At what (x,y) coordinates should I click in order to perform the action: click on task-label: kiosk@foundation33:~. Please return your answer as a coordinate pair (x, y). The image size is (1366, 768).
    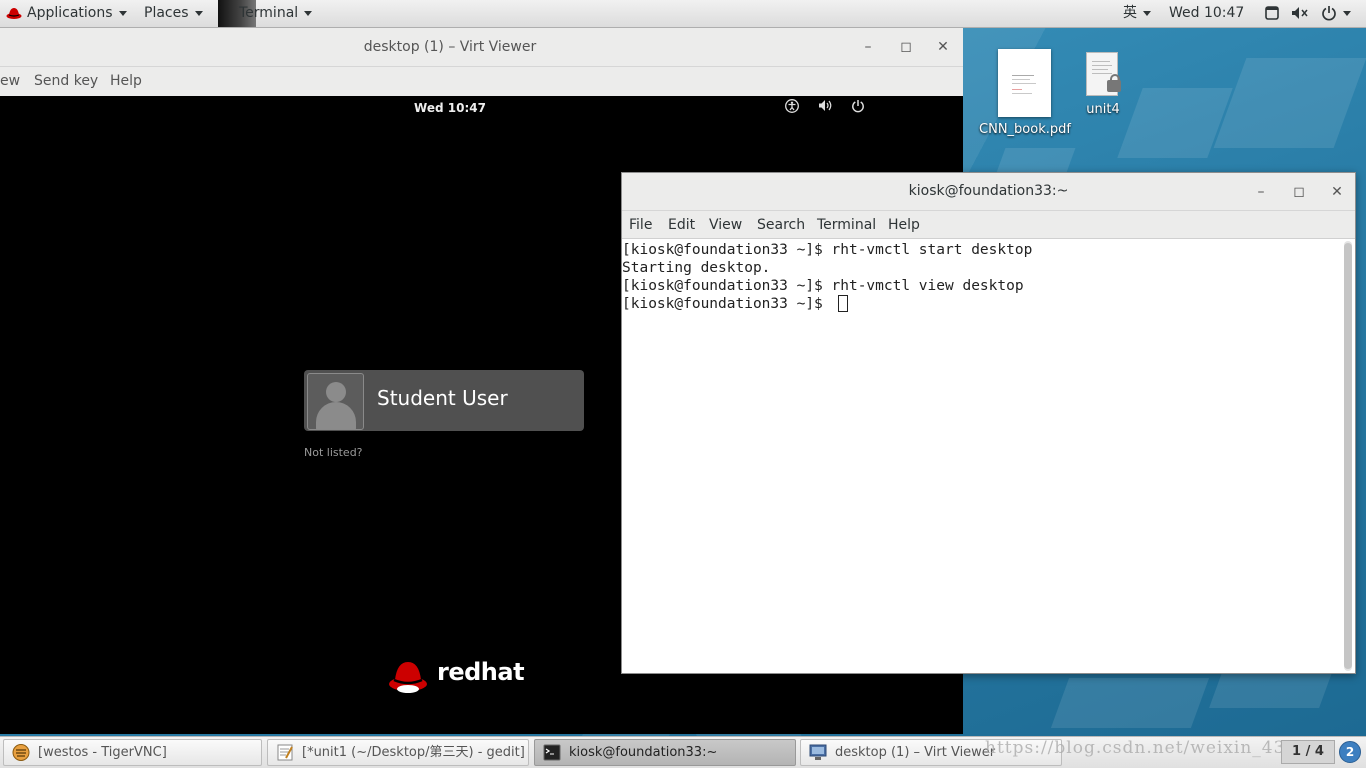
    Looking at the image, I should click on (643, 752).